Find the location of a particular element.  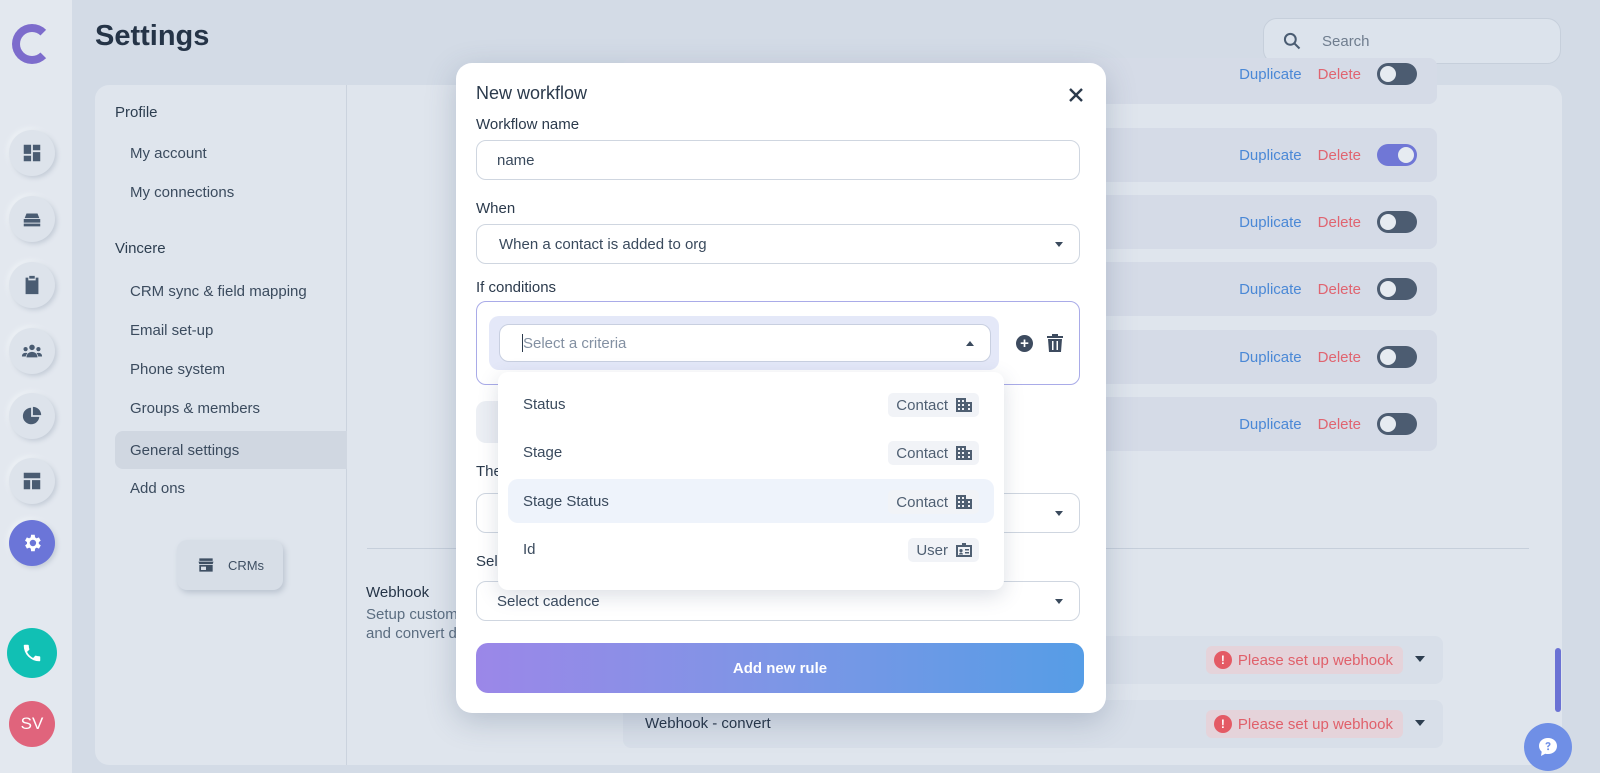

templates-nav-button is located at coordinates (32, 481).